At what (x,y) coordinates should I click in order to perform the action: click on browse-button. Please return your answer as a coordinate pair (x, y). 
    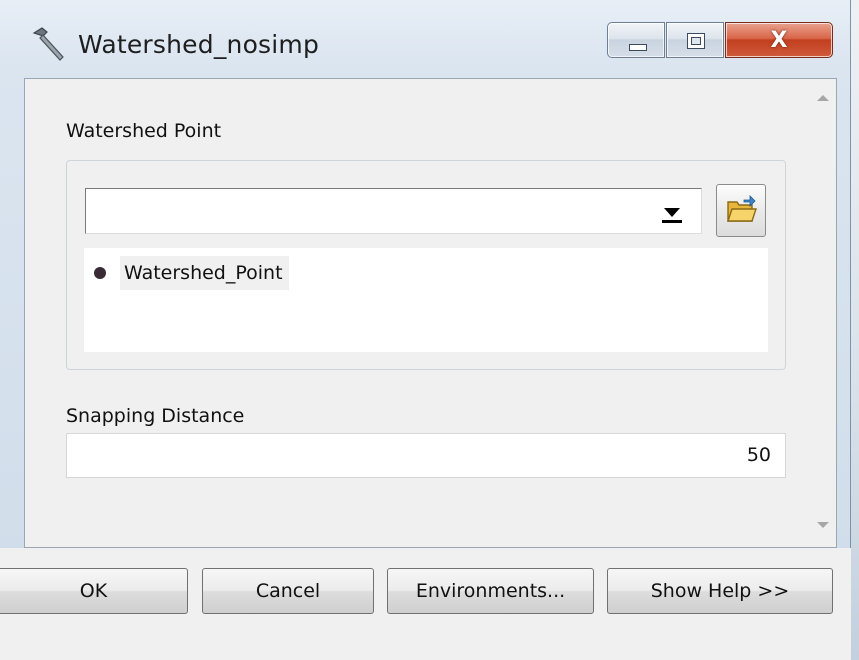
    Looking at the image, I should click on (741, 210).